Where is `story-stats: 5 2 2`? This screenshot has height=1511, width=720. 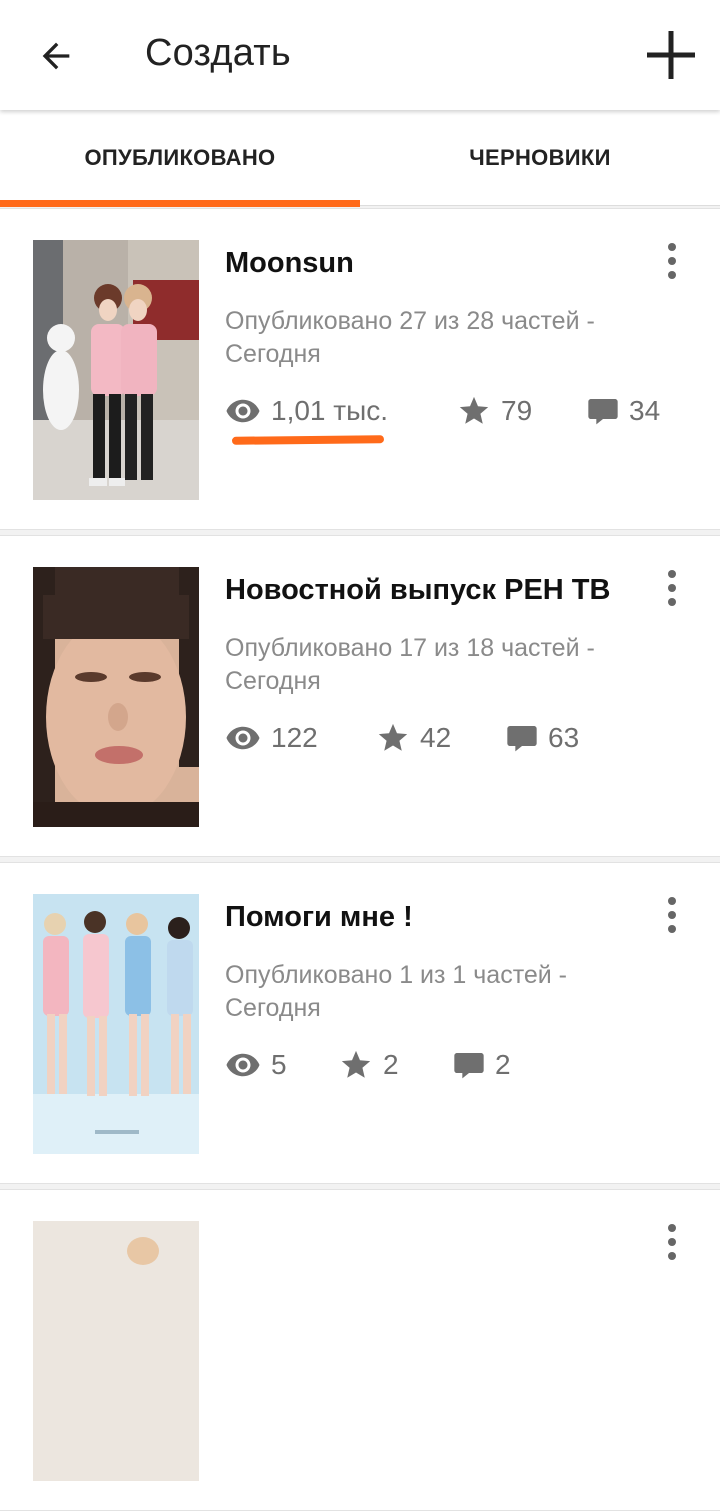
story-stats: 5 2 2 is located at coordinates (460, 1065).